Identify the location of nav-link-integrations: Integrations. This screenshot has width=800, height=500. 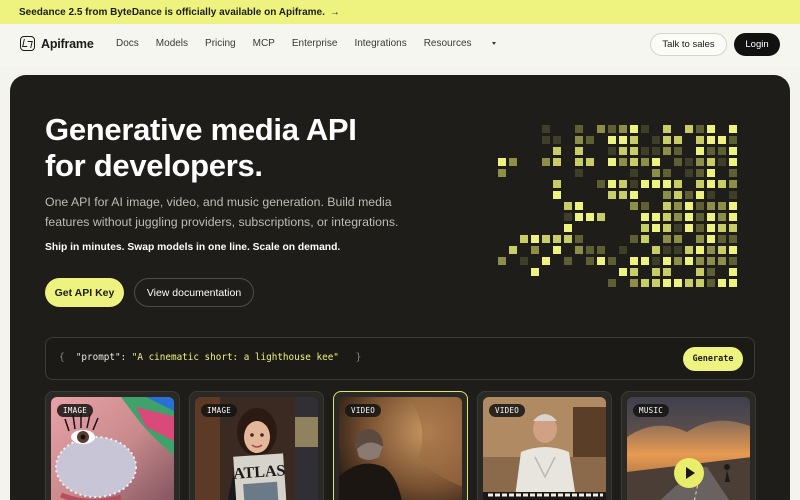
(380, 43).